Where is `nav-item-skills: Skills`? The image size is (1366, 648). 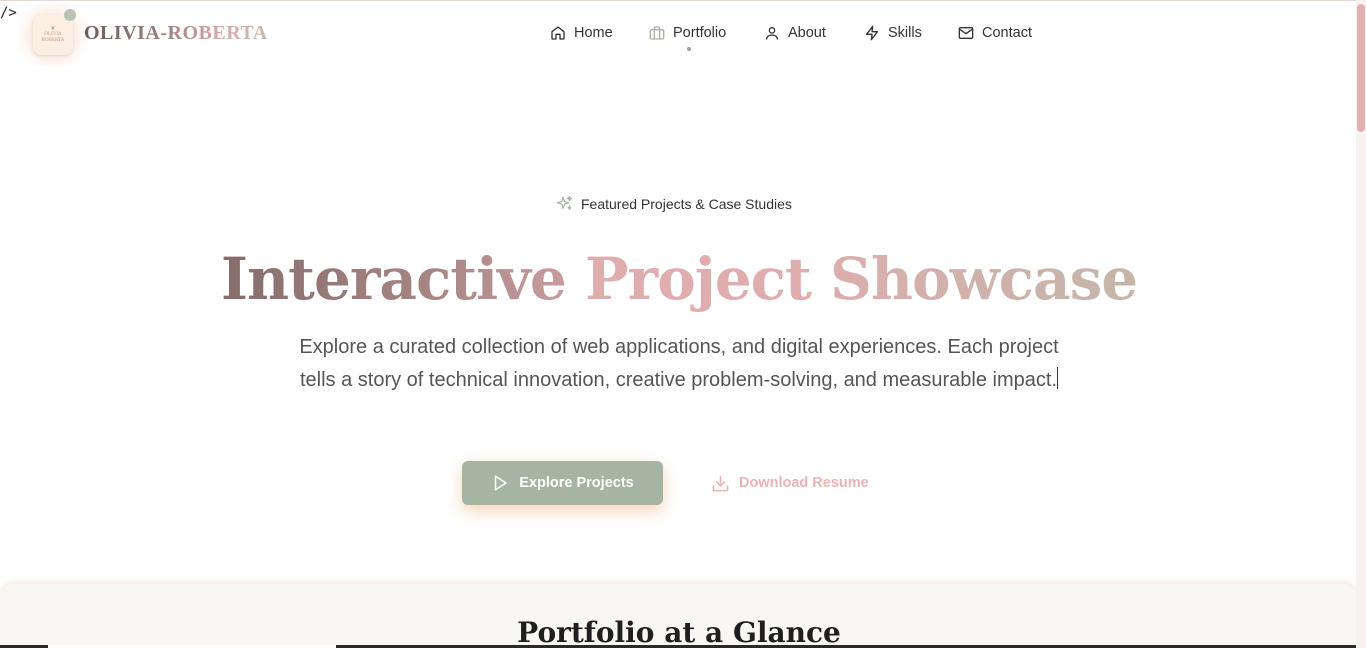
nav-item-skills: Skills is located at coordinates (893, 33).